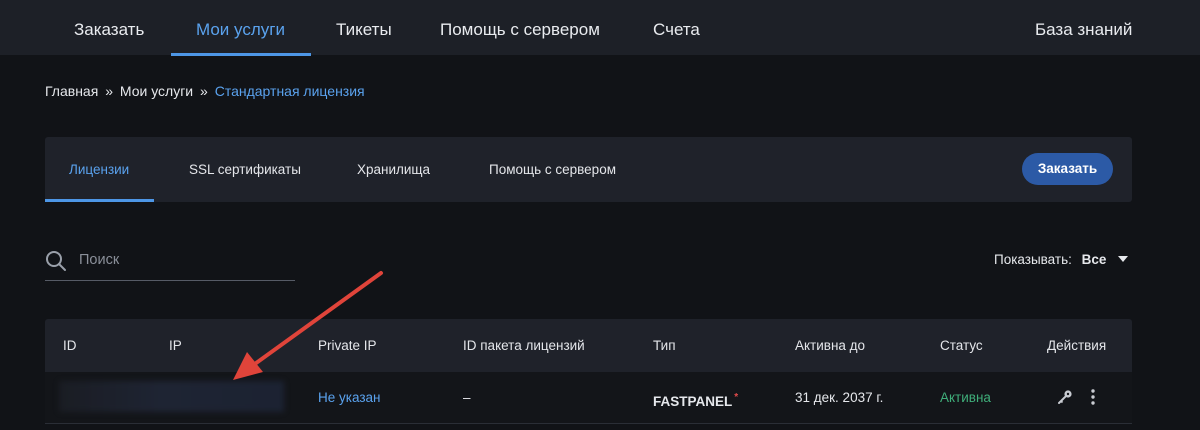 This screenshot has width=1200, height=430. I want to click on tab-server-help: Помощь с сервером, so click(552, 169).